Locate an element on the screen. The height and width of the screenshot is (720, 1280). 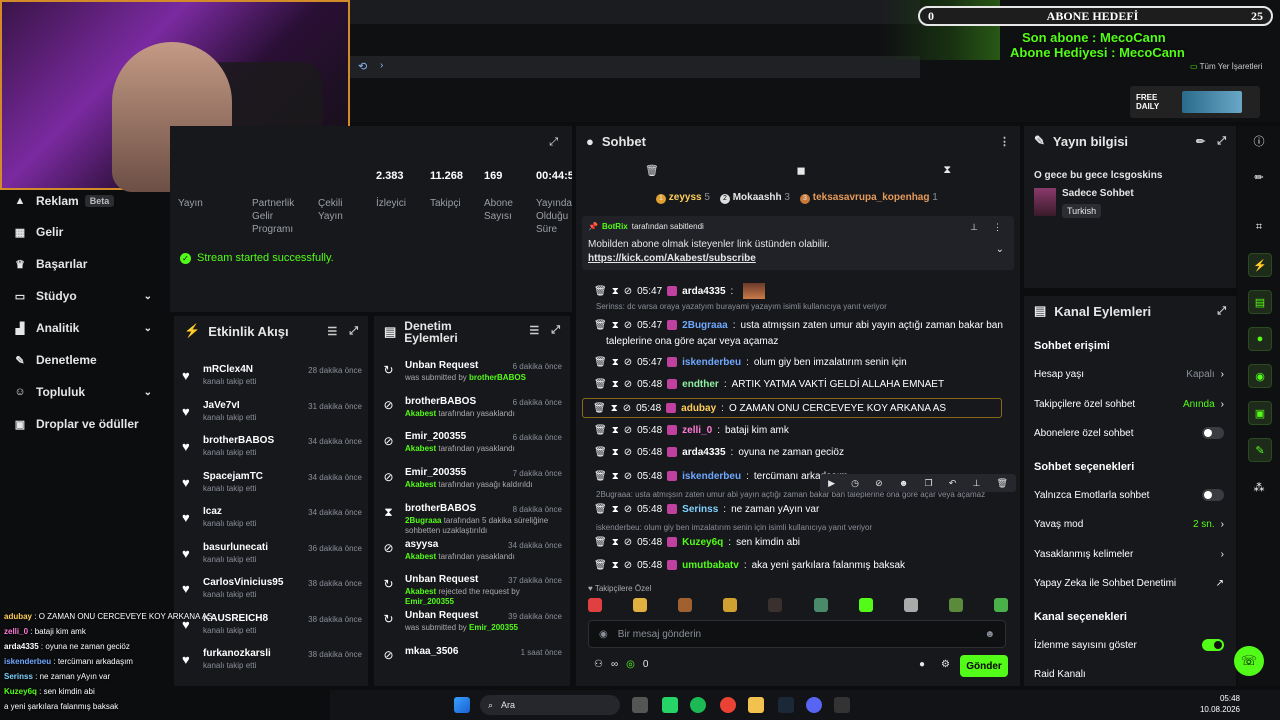
broadcast-icon: ◉ is located at coordinates (1260, 376).